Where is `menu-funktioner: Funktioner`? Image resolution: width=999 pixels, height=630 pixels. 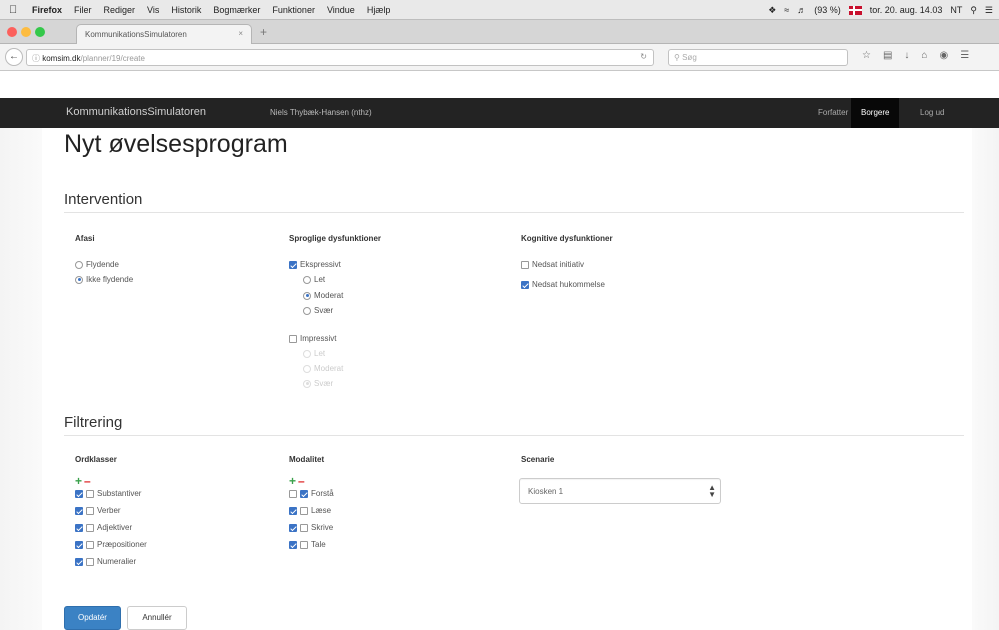
menu-funktioner: Funktioner is located at coordinates (293, 10).